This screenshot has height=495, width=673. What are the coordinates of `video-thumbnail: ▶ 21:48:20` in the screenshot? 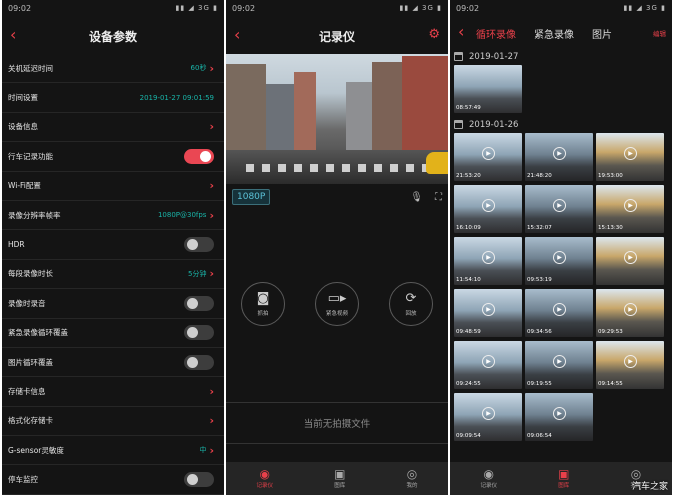 It's located at (559, 157).